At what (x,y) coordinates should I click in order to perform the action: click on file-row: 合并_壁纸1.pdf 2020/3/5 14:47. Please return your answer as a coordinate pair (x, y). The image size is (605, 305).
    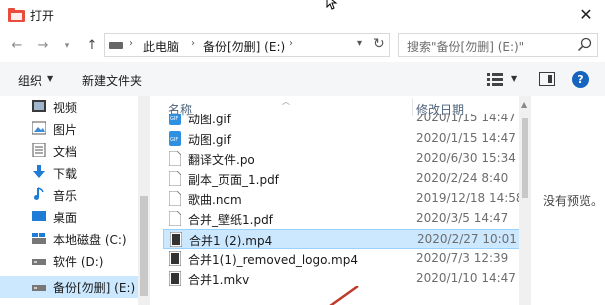
    Looking at the image, I should click on (341, 219).